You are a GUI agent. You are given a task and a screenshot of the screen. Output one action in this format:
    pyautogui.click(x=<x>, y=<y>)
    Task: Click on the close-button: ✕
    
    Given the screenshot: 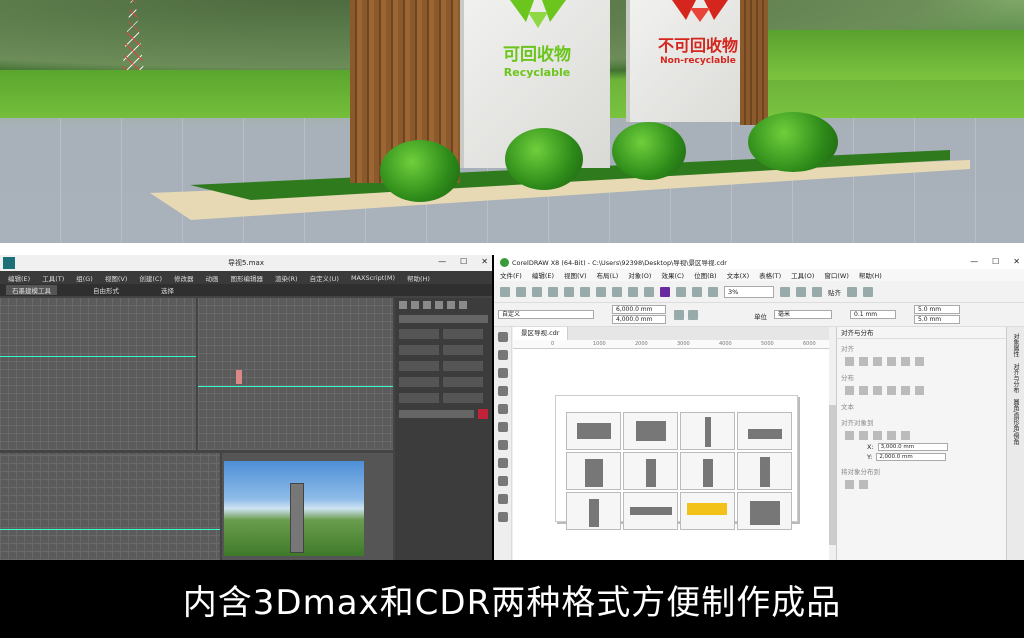 What is the action you would take?
    pyautogui.click(x=484, y=261)
    